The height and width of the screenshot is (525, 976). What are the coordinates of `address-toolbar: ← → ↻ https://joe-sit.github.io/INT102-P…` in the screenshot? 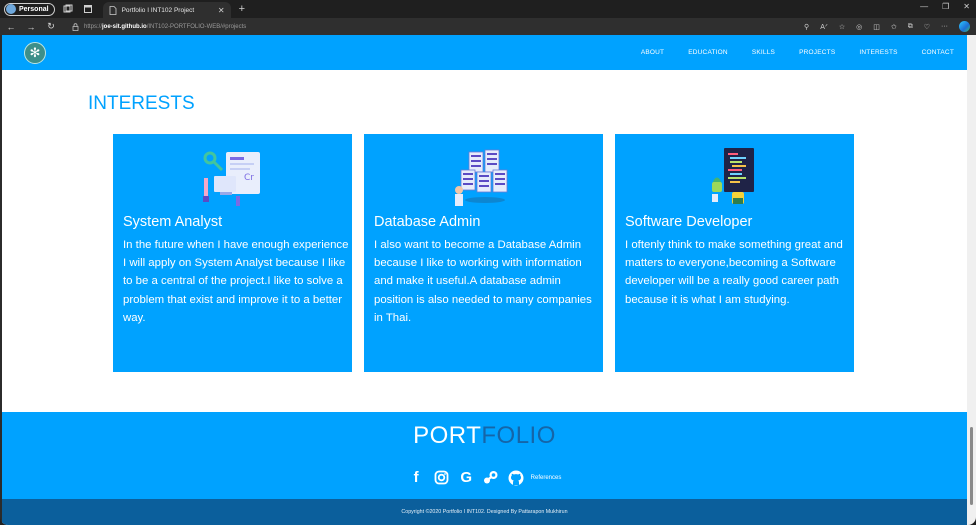 It's located at (488, 26).